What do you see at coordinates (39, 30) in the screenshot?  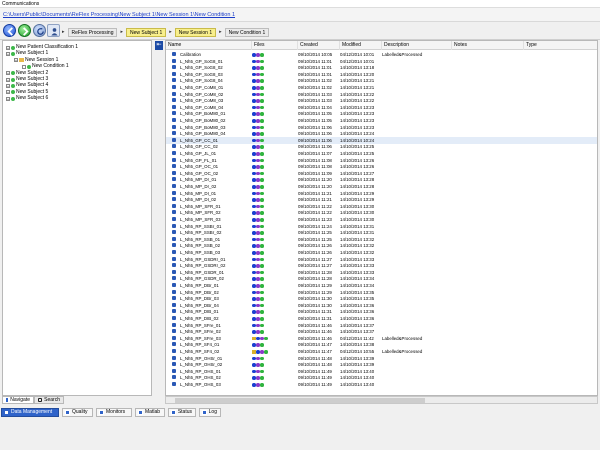 I see `refresh-button` at bounding box center [39, 30].